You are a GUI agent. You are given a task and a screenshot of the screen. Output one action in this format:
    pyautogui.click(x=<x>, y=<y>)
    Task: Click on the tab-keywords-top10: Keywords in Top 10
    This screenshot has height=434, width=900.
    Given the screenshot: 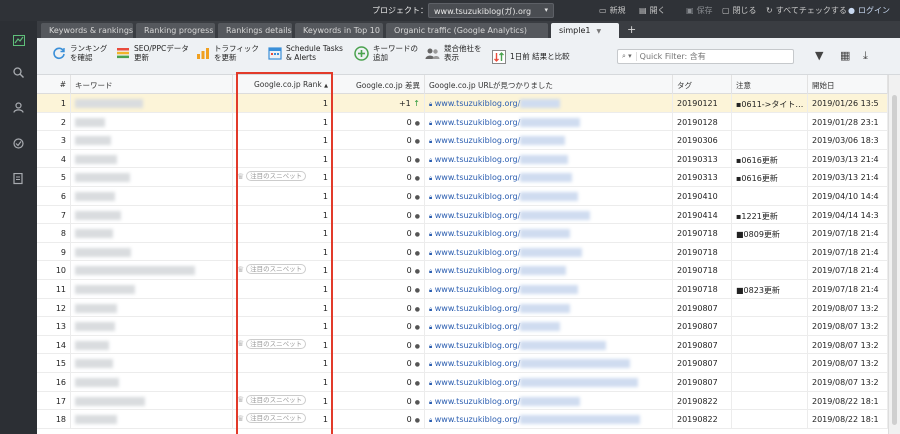 What is the action you would take?
    pyautogui.click(x=339, y=30)
    